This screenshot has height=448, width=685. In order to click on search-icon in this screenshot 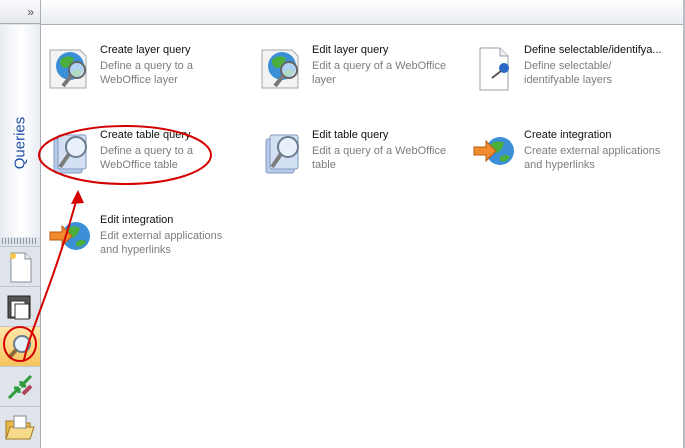, I will do `click(19, 346)`.